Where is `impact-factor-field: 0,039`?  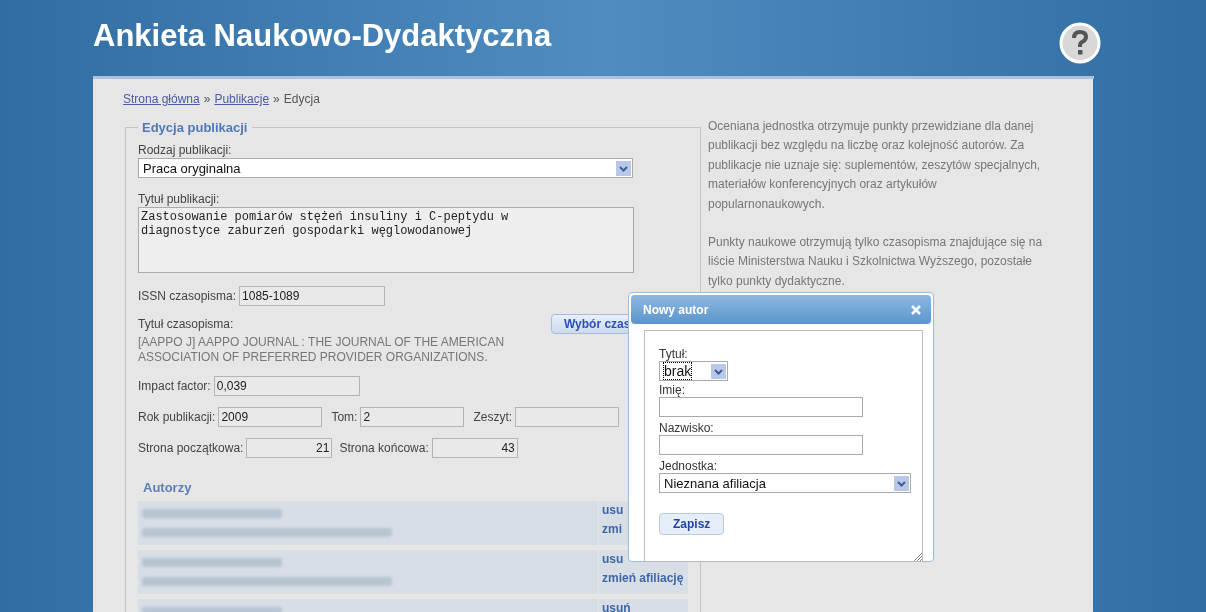 impact-factor-field: 0,039 is located at coordinates (286, 386).